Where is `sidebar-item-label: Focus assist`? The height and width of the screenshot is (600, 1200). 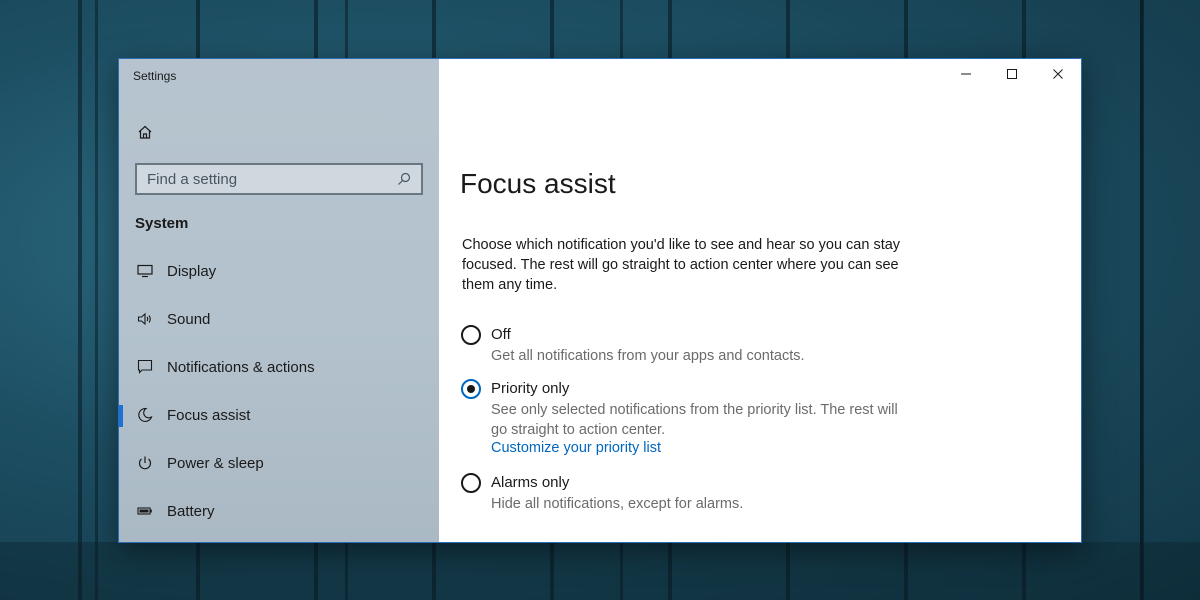 sidebar-item-label: Focus assist is located at coordinates (209, 415).